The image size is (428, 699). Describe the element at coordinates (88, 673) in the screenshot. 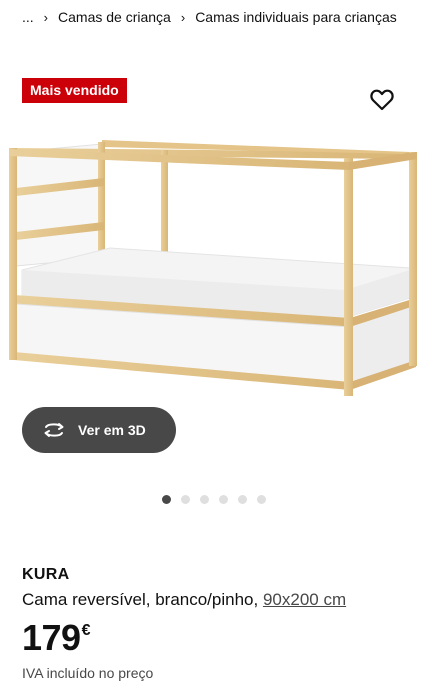

I see `vat-note: IVA incluído no preço` at that location.